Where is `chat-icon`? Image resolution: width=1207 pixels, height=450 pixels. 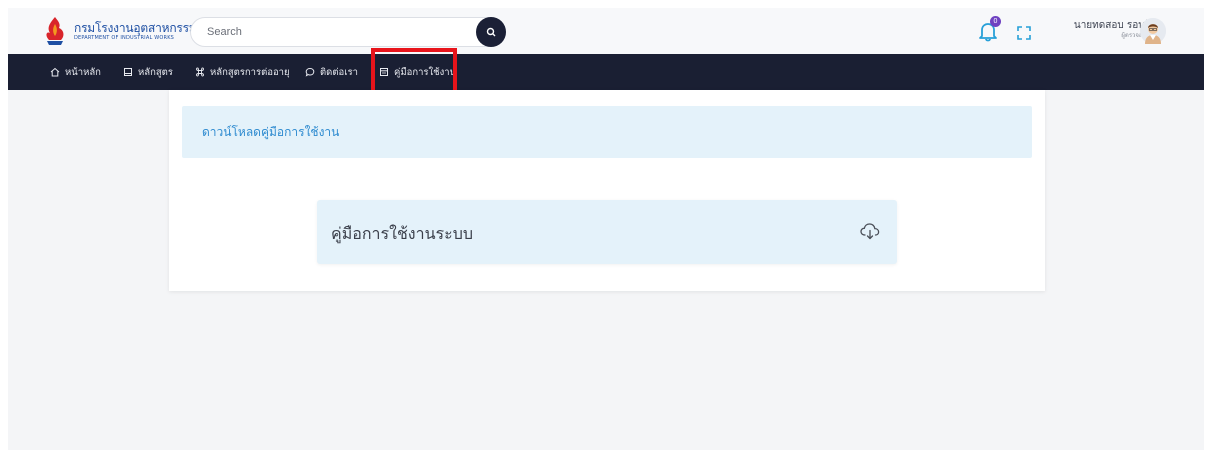
chat-icon is located at coordinates (310, 72).